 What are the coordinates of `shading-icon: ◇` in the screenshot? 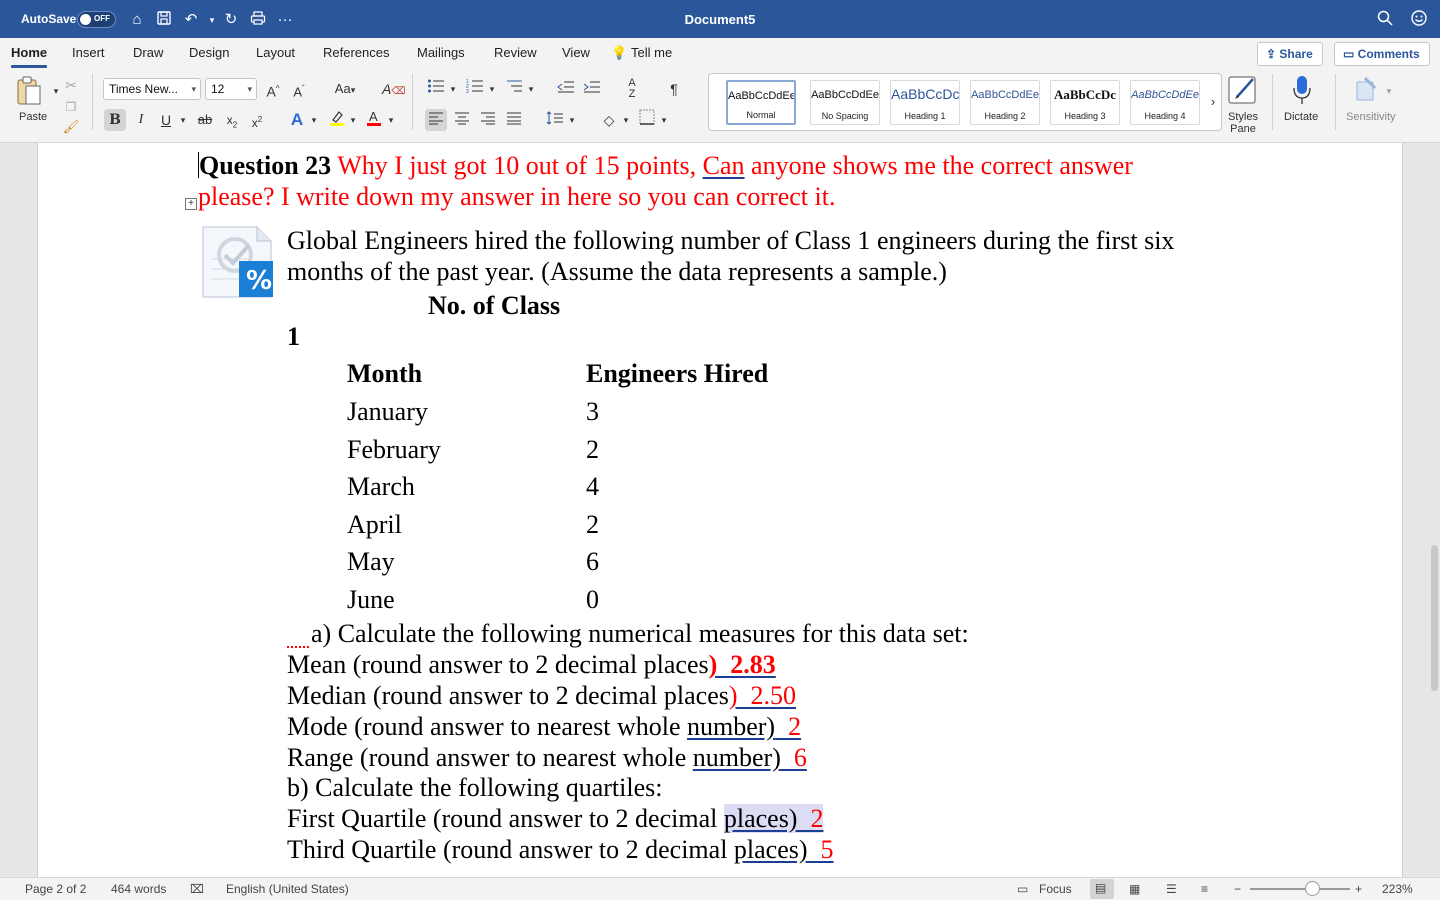 It's located at (609, 120).